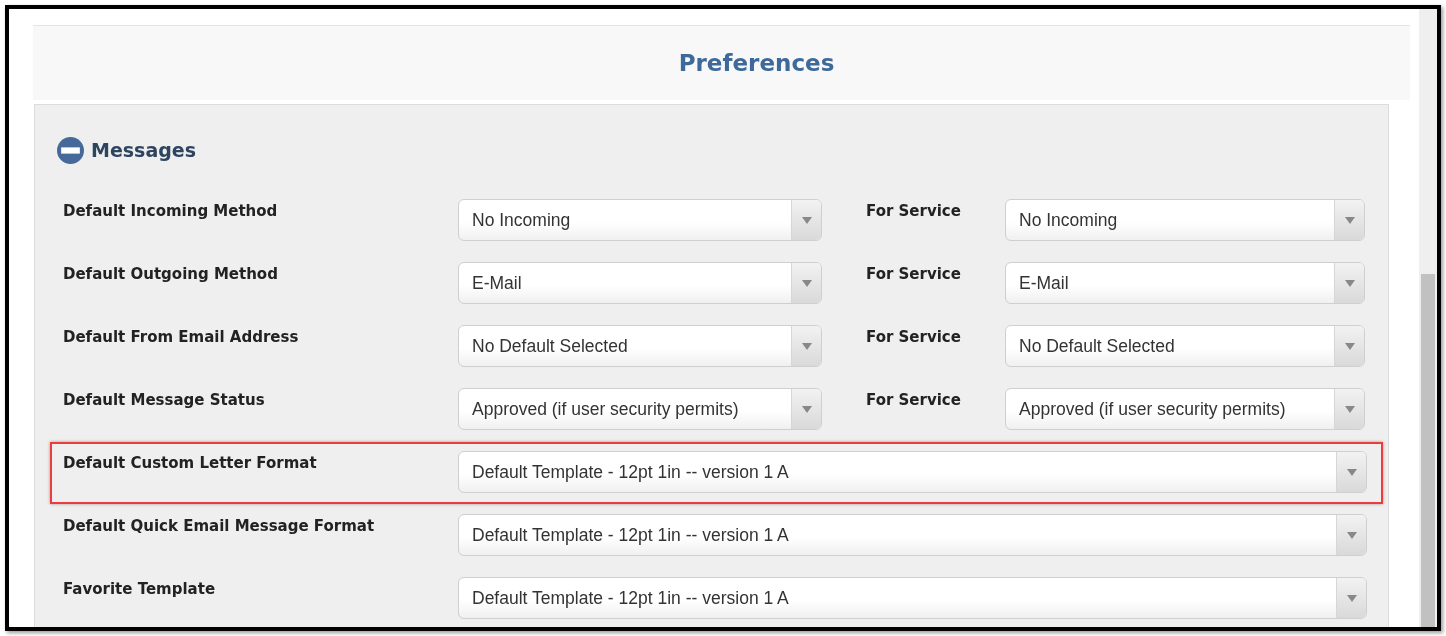  What do you see at coordinates (219, 525) in the screenshot?
I see `field-label: Default Quick Email Message Format` at bounding box center [219, 525].